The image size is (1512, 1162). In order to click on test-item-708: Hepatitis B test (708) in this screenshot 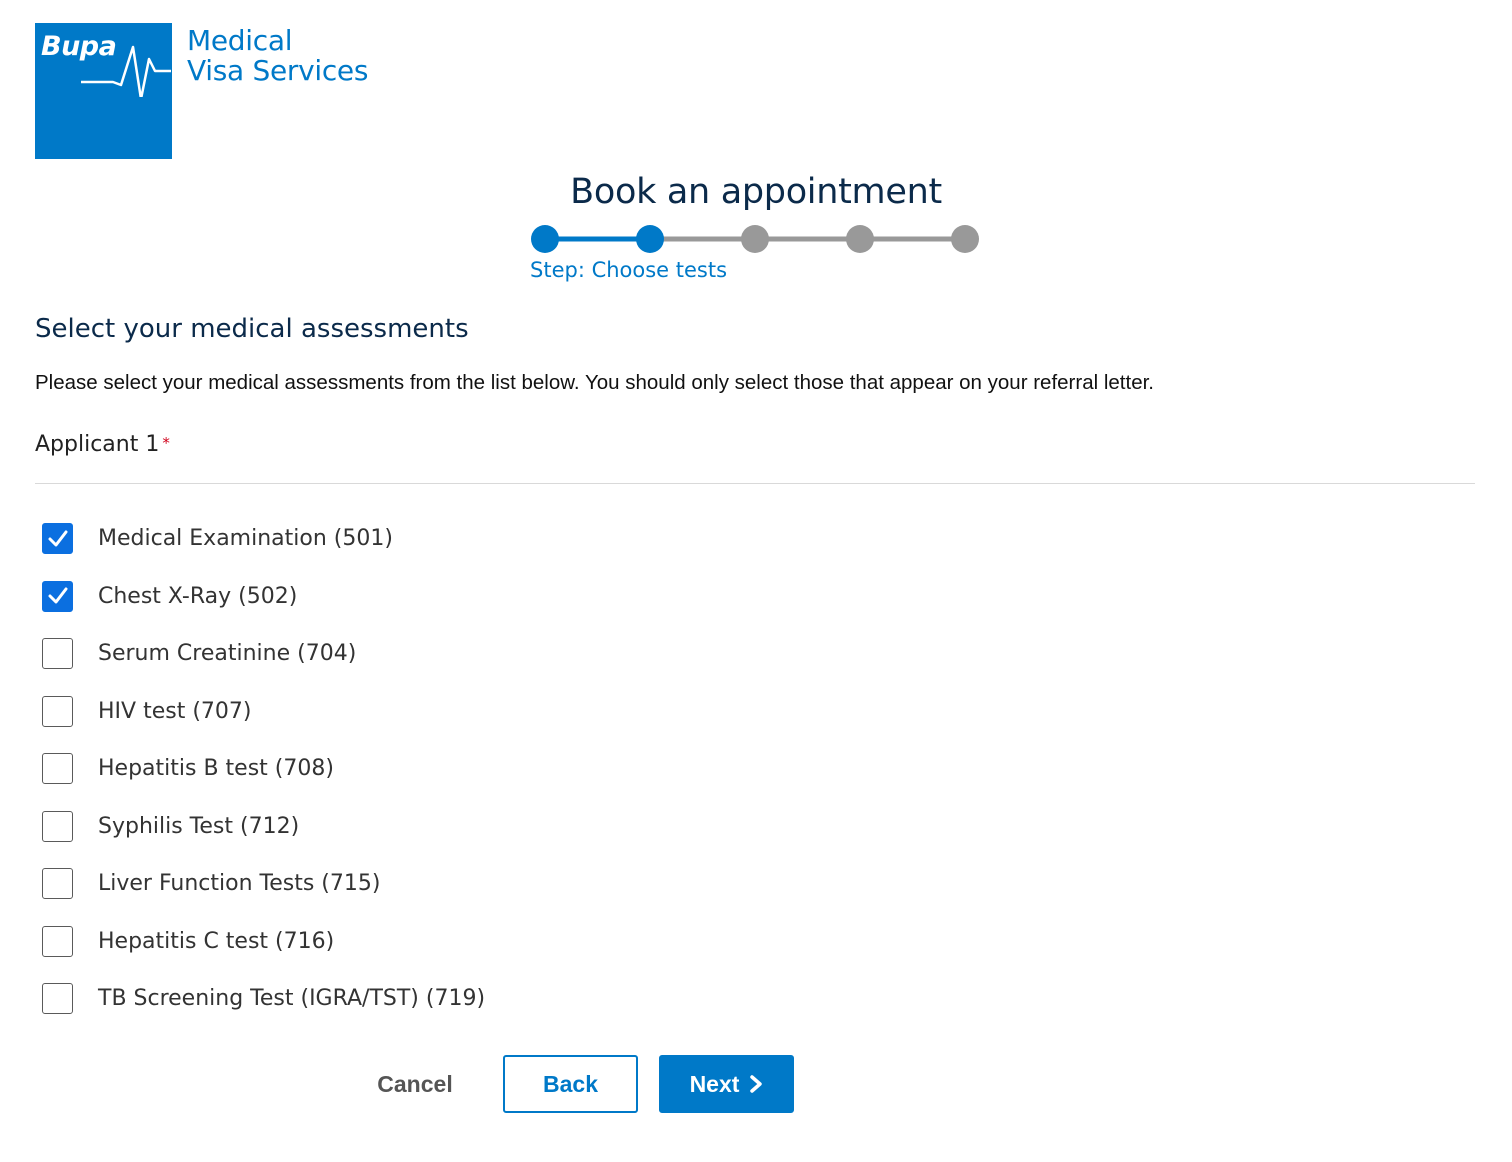, I will do `click(263, 769)`.